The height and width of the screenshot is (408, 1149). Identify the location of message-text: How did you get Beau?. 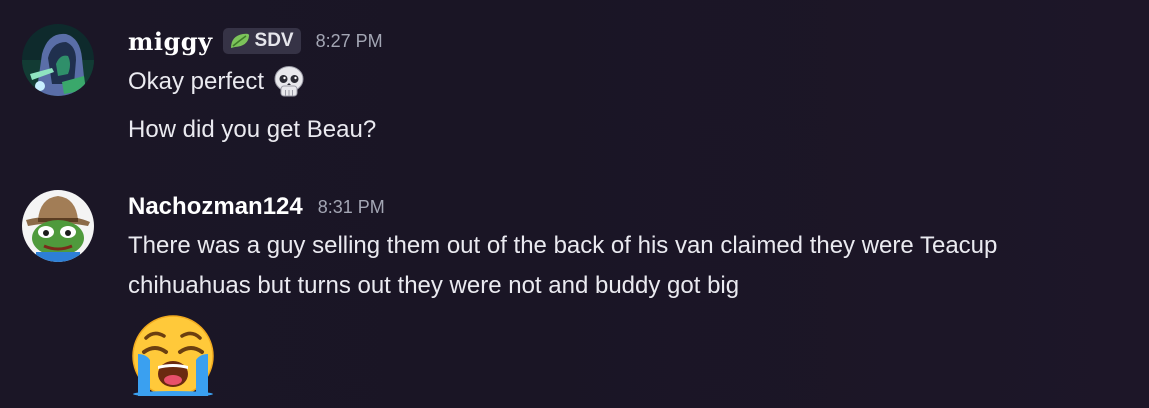
(252, 129).